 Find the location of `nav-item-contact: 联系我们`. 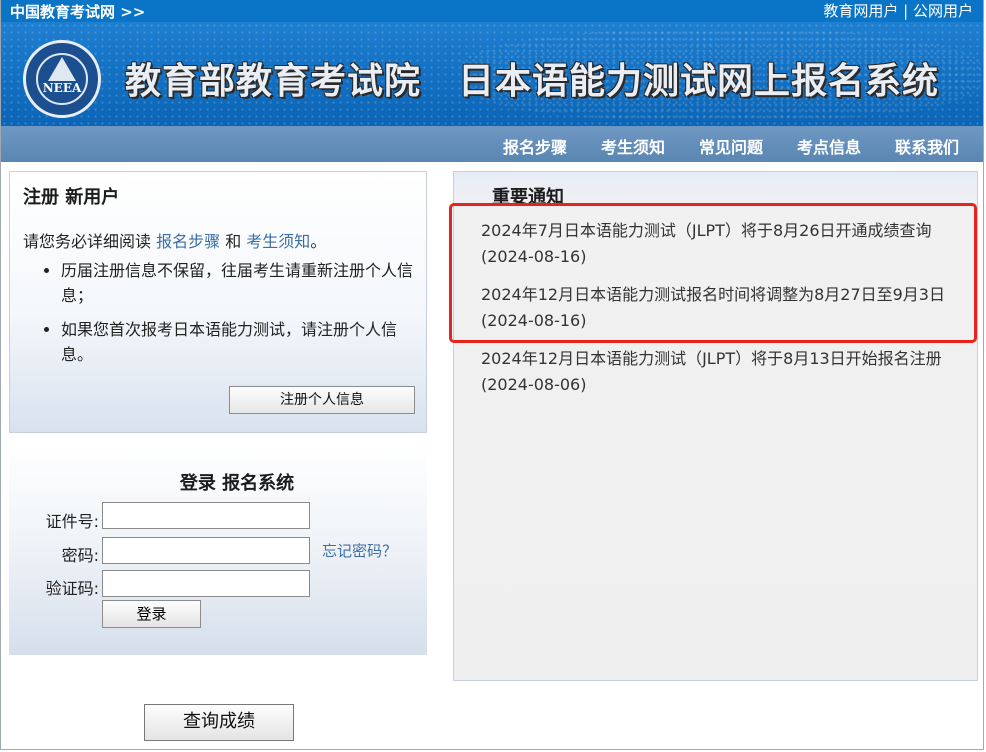

nav-item-contact: 联系我们 is located at coordinates (927, 146).